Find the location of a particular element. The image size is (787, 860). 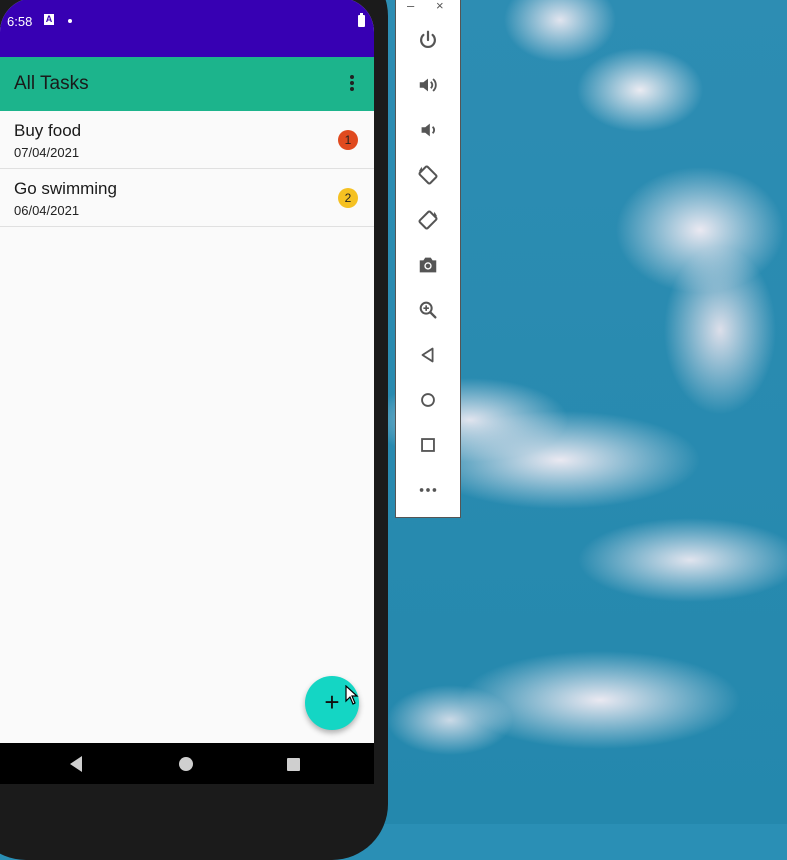

battery-icon is located at coordinates (361, 20).